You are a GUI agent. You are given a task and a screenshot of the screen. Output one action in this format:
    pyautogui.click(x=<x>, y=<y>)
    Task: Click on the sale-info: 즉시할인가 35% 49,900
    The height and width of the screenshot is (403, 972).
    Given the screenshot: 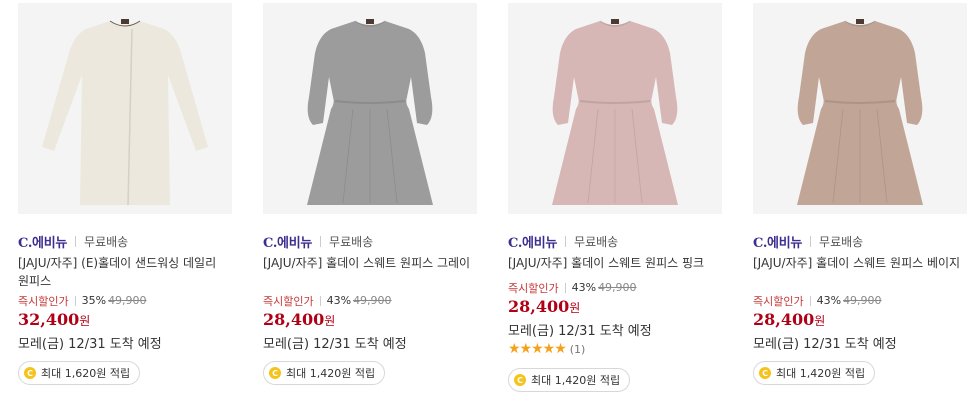 What is the action you would take?
    pyautogui.click(x=82, y=300)
    